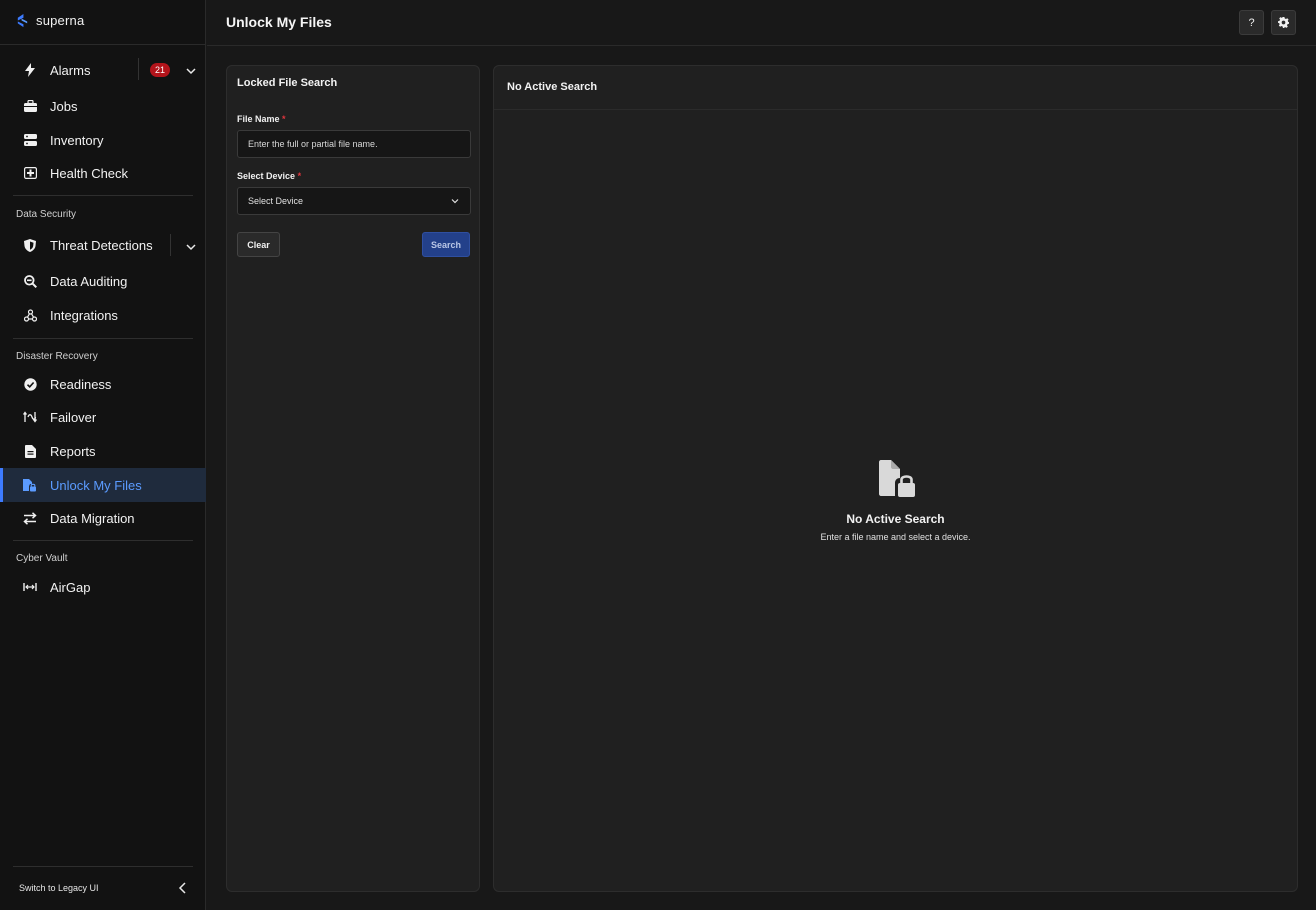 This screenshot has height=910, width=1316. I want to click on shield-icon, so click(30, 245).